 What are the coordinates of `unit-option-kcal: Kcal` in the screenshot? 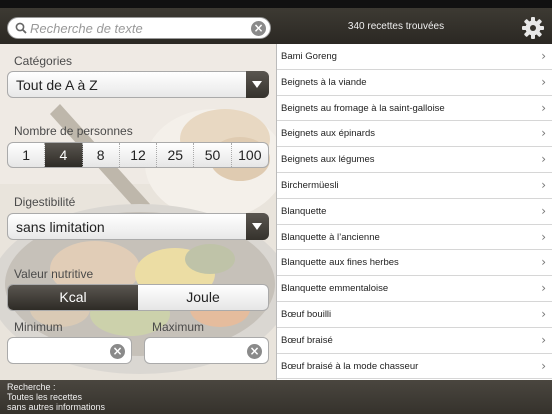 It's located at (73, 297).